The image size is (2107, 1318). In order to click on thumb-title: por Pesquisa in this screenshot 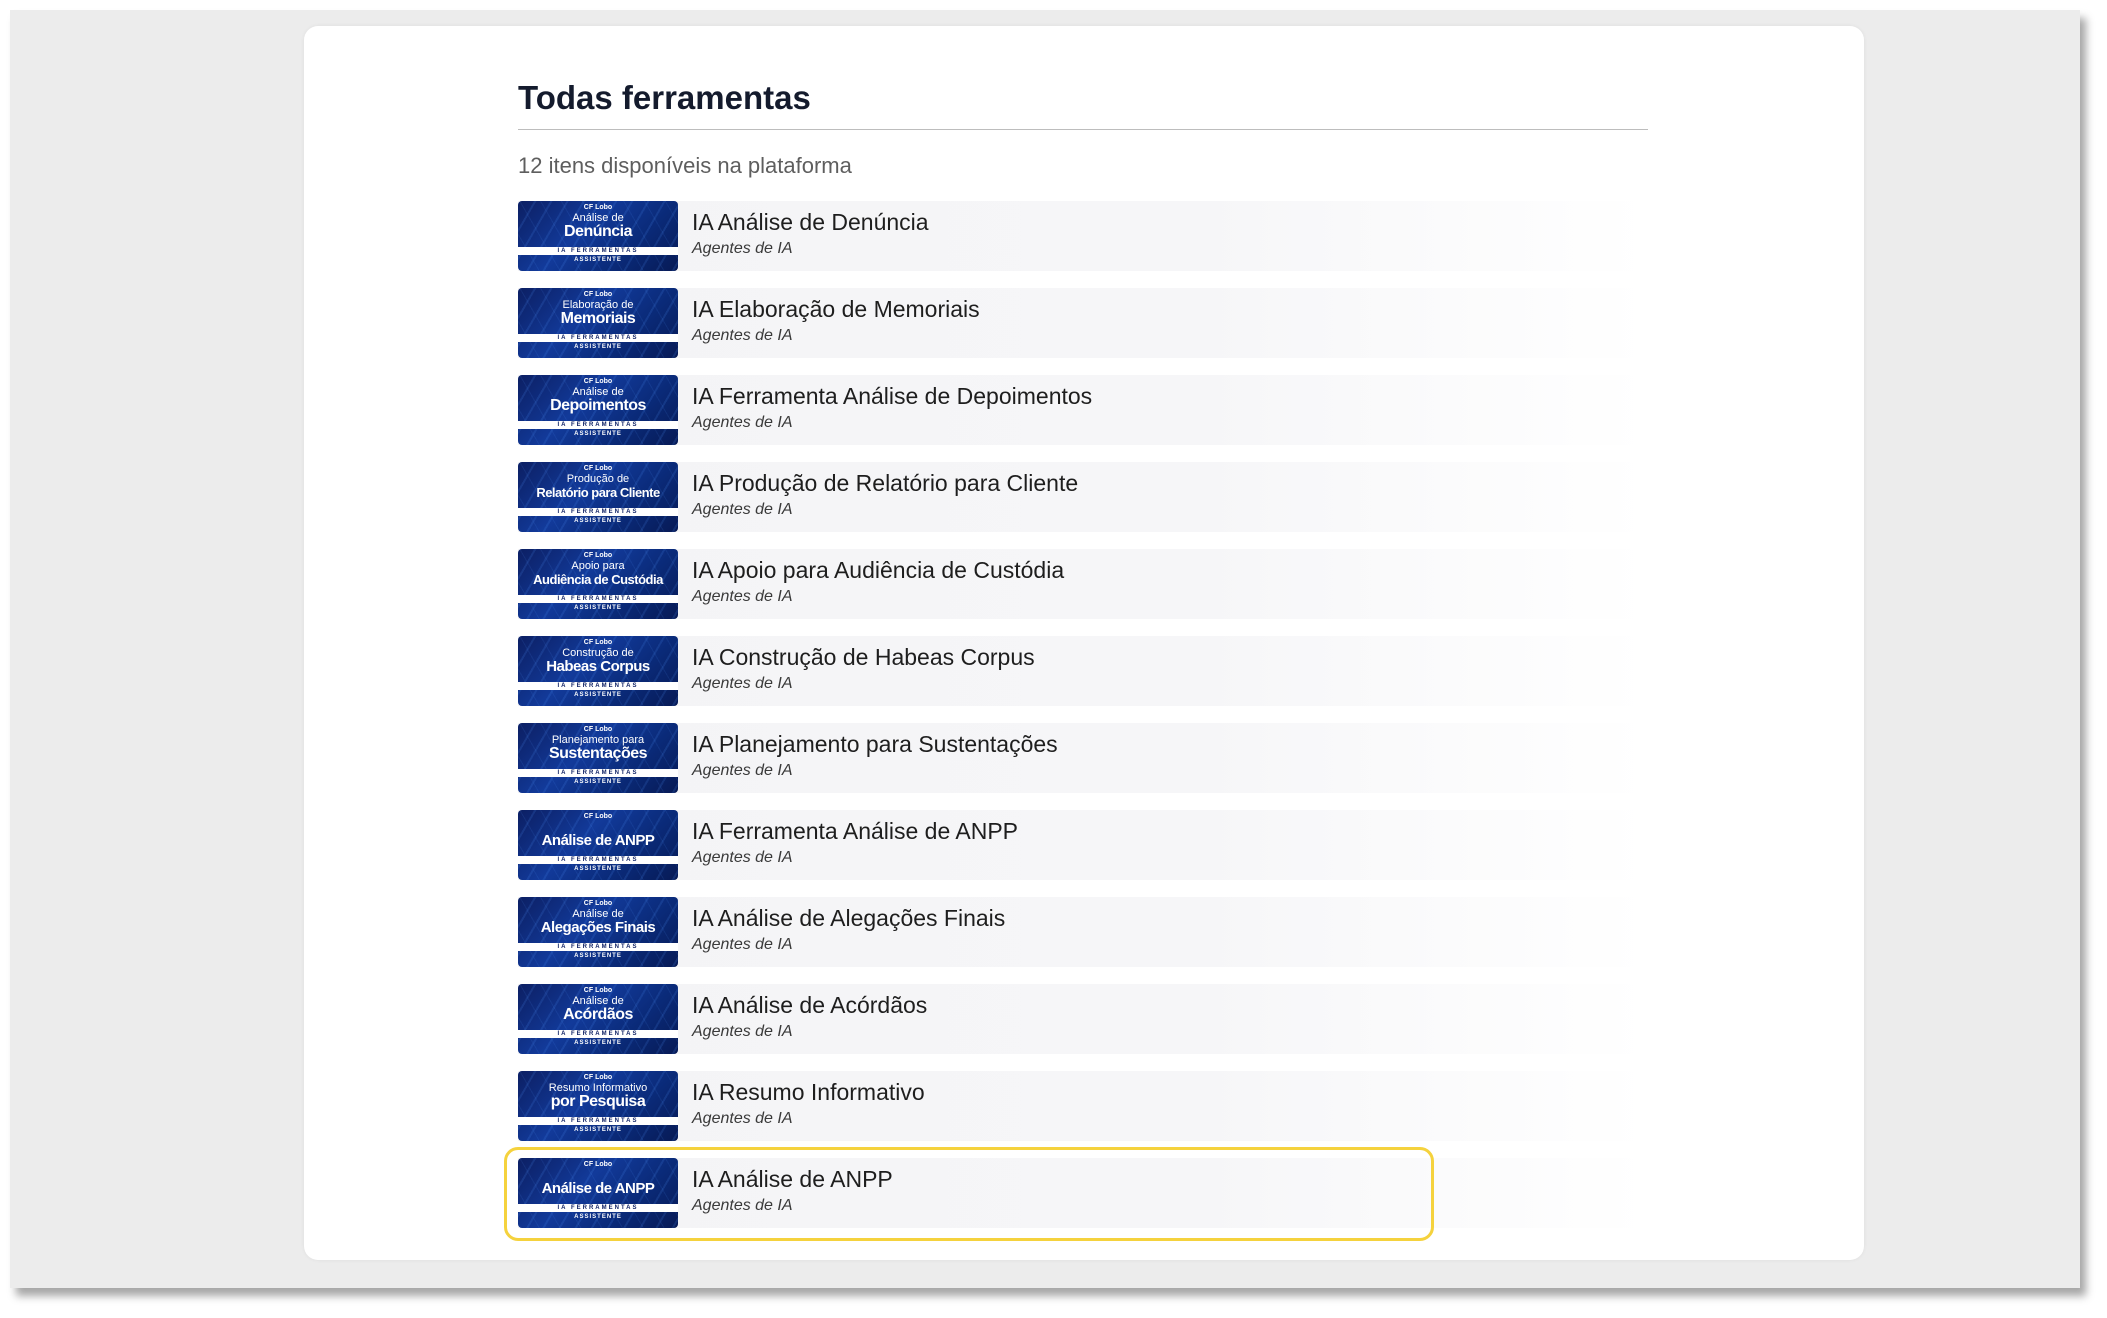, I will do `click(598, 1101)`.